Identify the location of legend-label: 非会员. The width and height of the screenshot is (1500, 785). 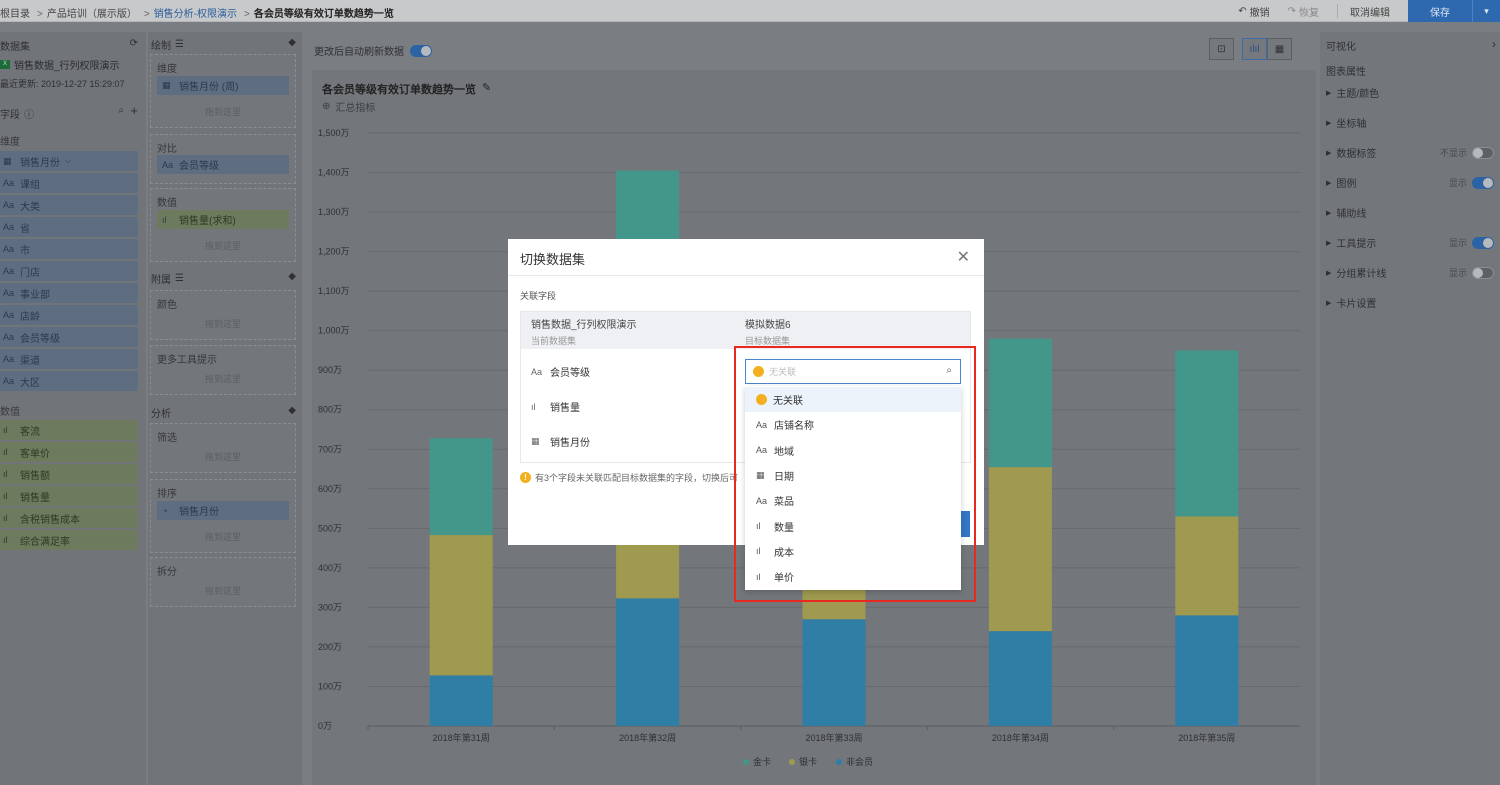
(859, 761).